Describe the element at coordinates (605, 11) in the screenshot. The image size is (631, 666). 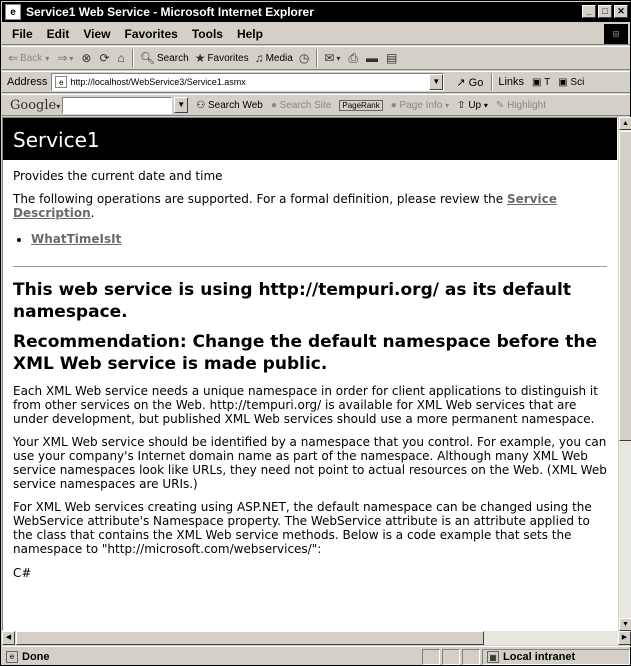
I see `maximize-button: □` at that location.